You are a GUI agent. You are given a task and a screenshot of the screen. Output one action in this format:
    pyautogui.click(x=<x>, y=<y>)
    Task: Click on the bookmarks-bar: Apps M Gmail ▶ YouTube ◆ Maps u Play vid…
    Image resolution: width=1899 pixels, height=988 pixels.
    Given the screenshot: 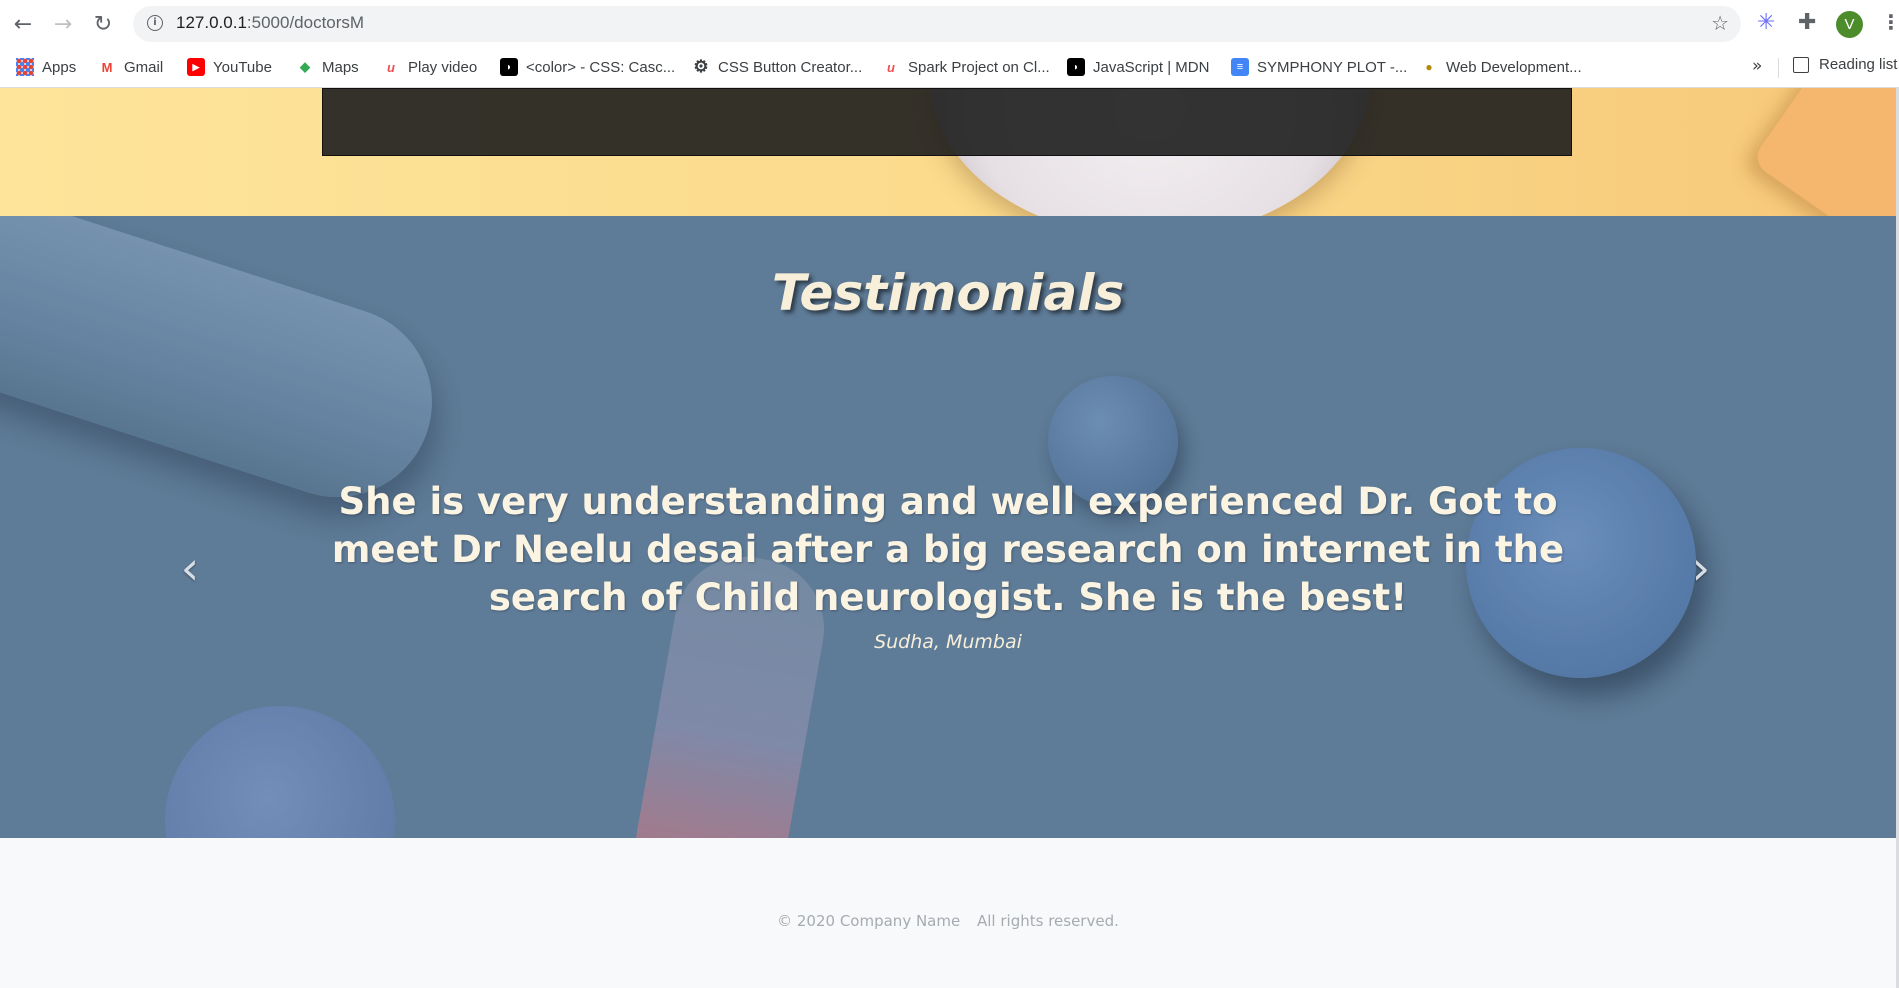 What is the action you would take?
    pyautogui.click(x=949, y=68)
    